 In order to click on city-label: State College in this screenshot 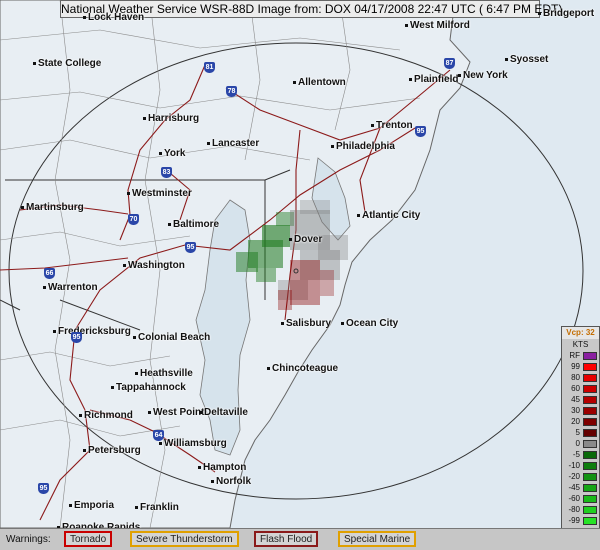, I will do `click(70, 63)`.